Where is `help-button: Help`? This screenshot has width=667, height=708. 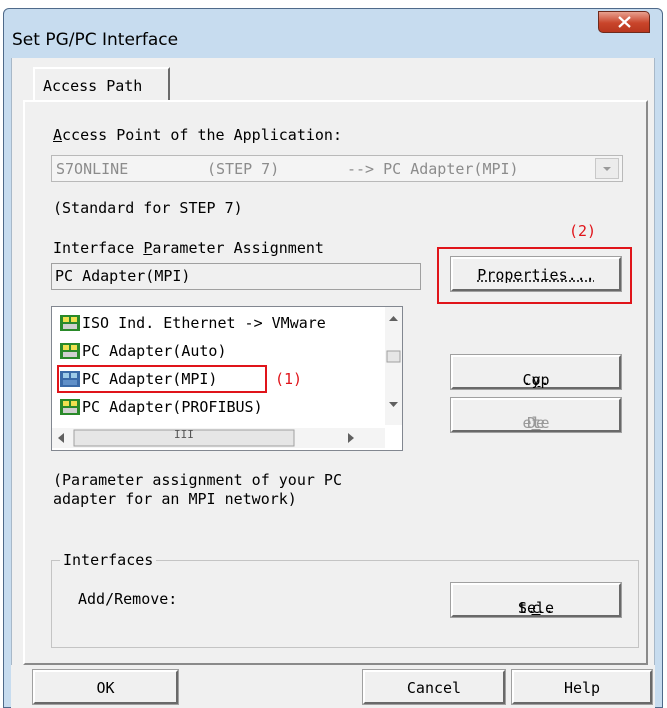
help-button: Help is located at coordinates (582, 687).